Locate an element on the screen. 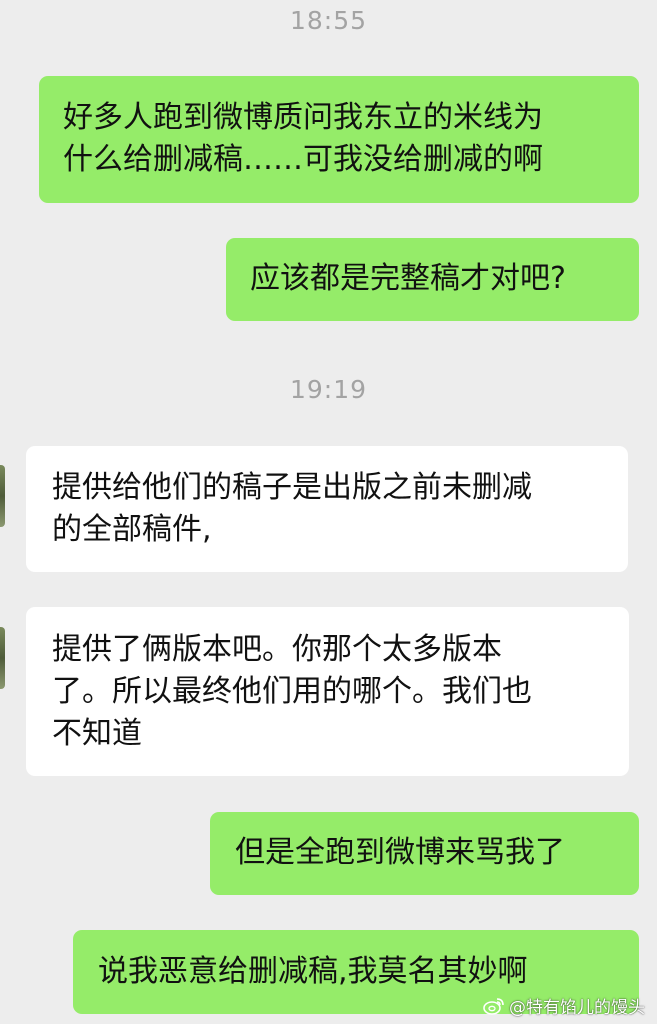  message-bubble-outgoing: 应该都是完整稿才对吧? is located at coordinates (432, 279).